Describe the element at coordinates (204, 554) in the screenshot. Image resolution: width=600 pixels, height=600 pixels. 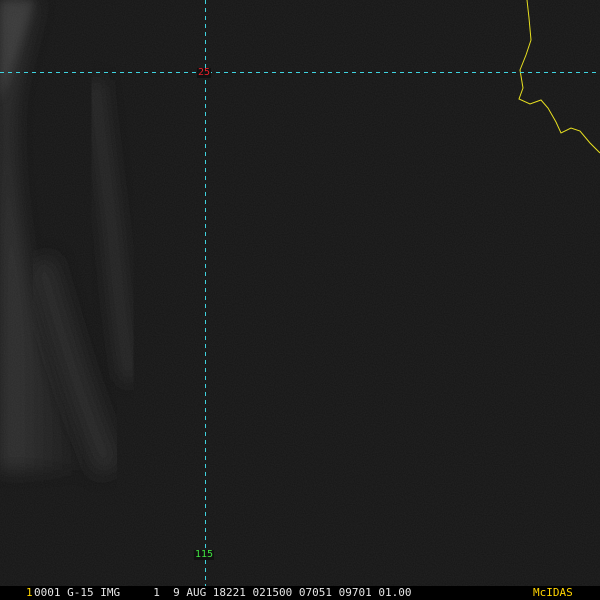
I see `longitude-label: 115` at that location.